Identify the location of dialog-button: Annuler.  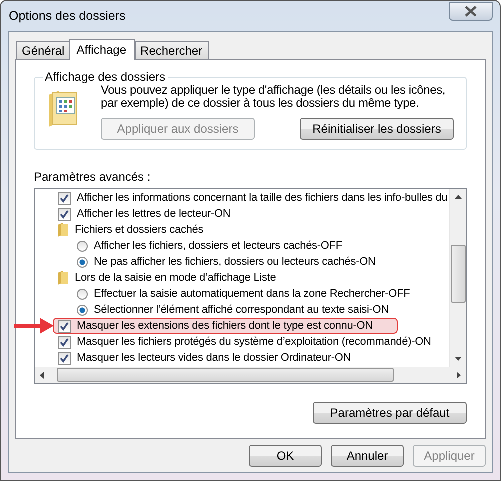
(367, 456).